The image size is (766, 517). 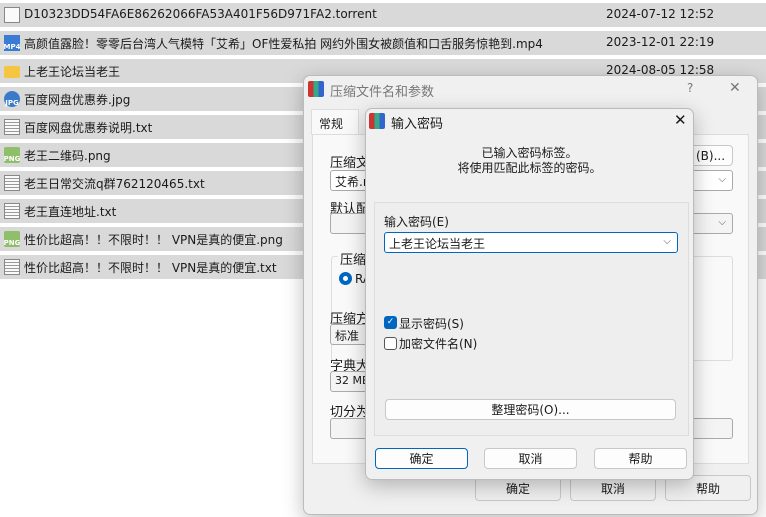 What do you see at coordinates (660, 42) in the screenshot?
I see `file-date: 2023-12-01 22:19` at bounding box center [660, 42].